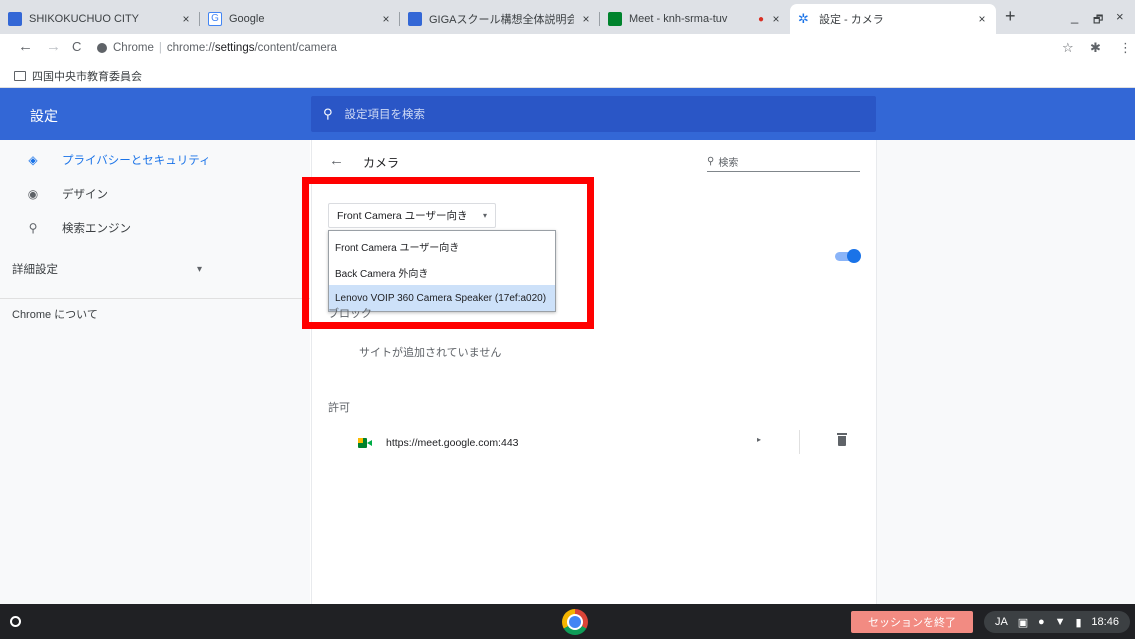  What do you see at coordinates (35, 270) in the screenshot?
I see `sidebar-item-label: 詳細設定` at bounding box center [35, 270].